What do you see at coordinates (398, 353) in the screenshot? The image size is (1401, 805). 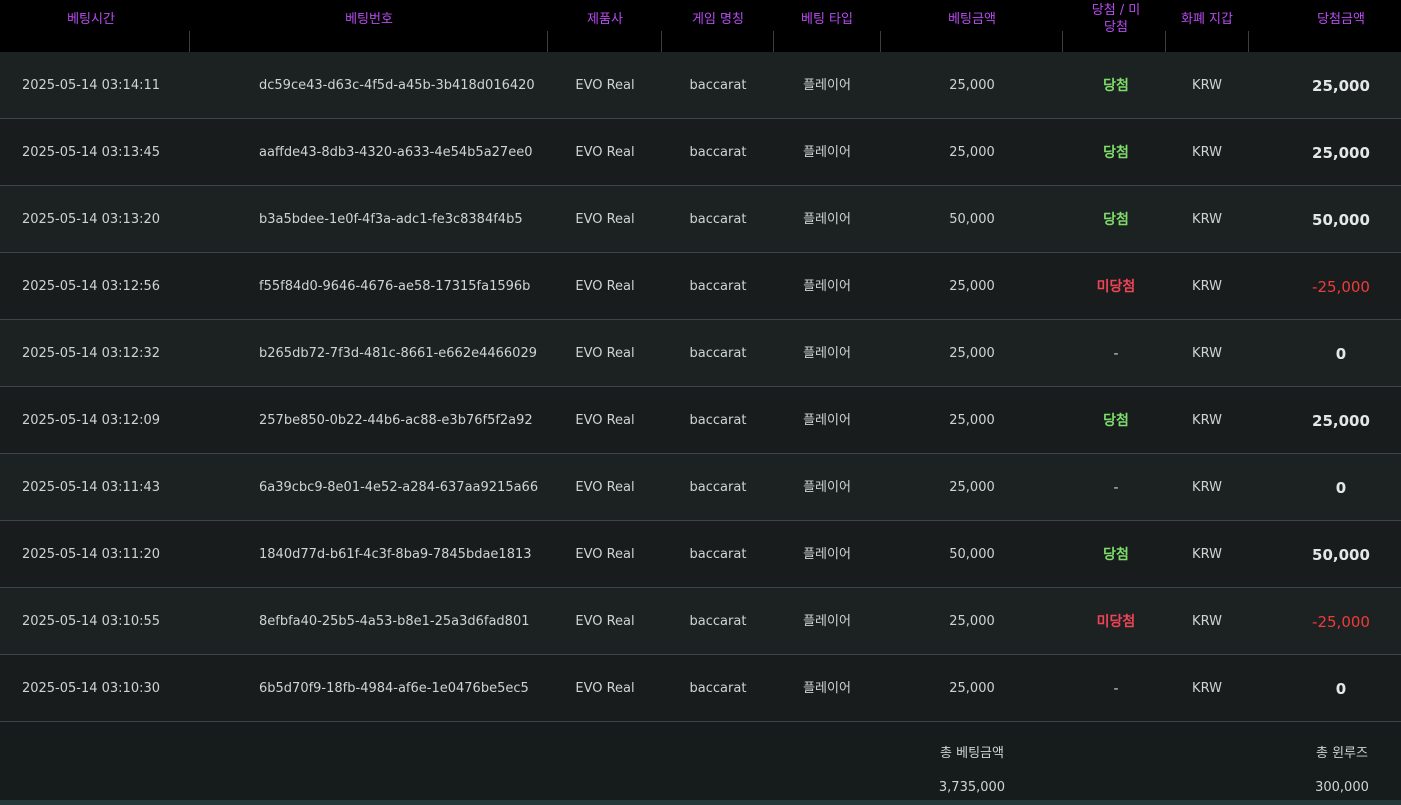 I see `cell-id: b265db72-7f3d-481c-8661-e662e4466029` at bounding box center [398, 353].